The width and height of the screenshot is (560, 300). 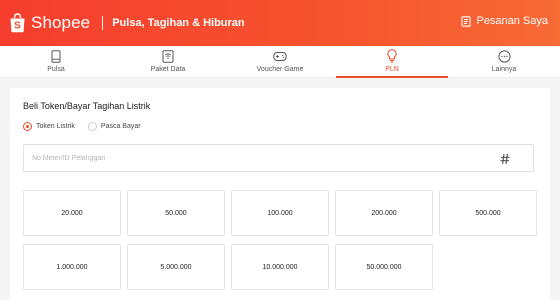 I want to click on meter-id-field, so click(x=278, y=158).